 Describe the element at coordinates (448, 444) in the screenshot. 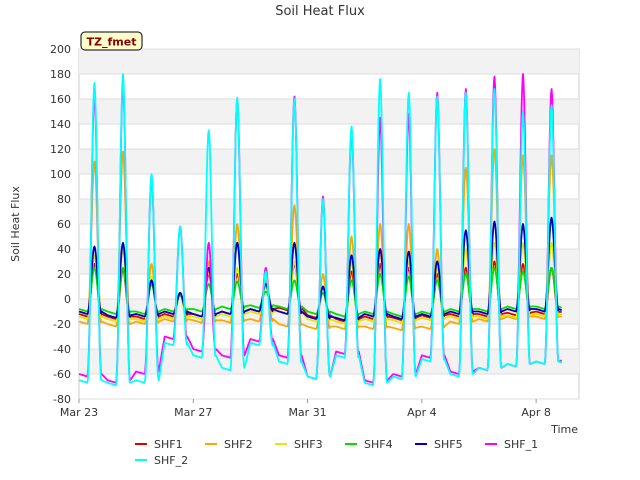

I see `legend-label: SHF5` at that location.